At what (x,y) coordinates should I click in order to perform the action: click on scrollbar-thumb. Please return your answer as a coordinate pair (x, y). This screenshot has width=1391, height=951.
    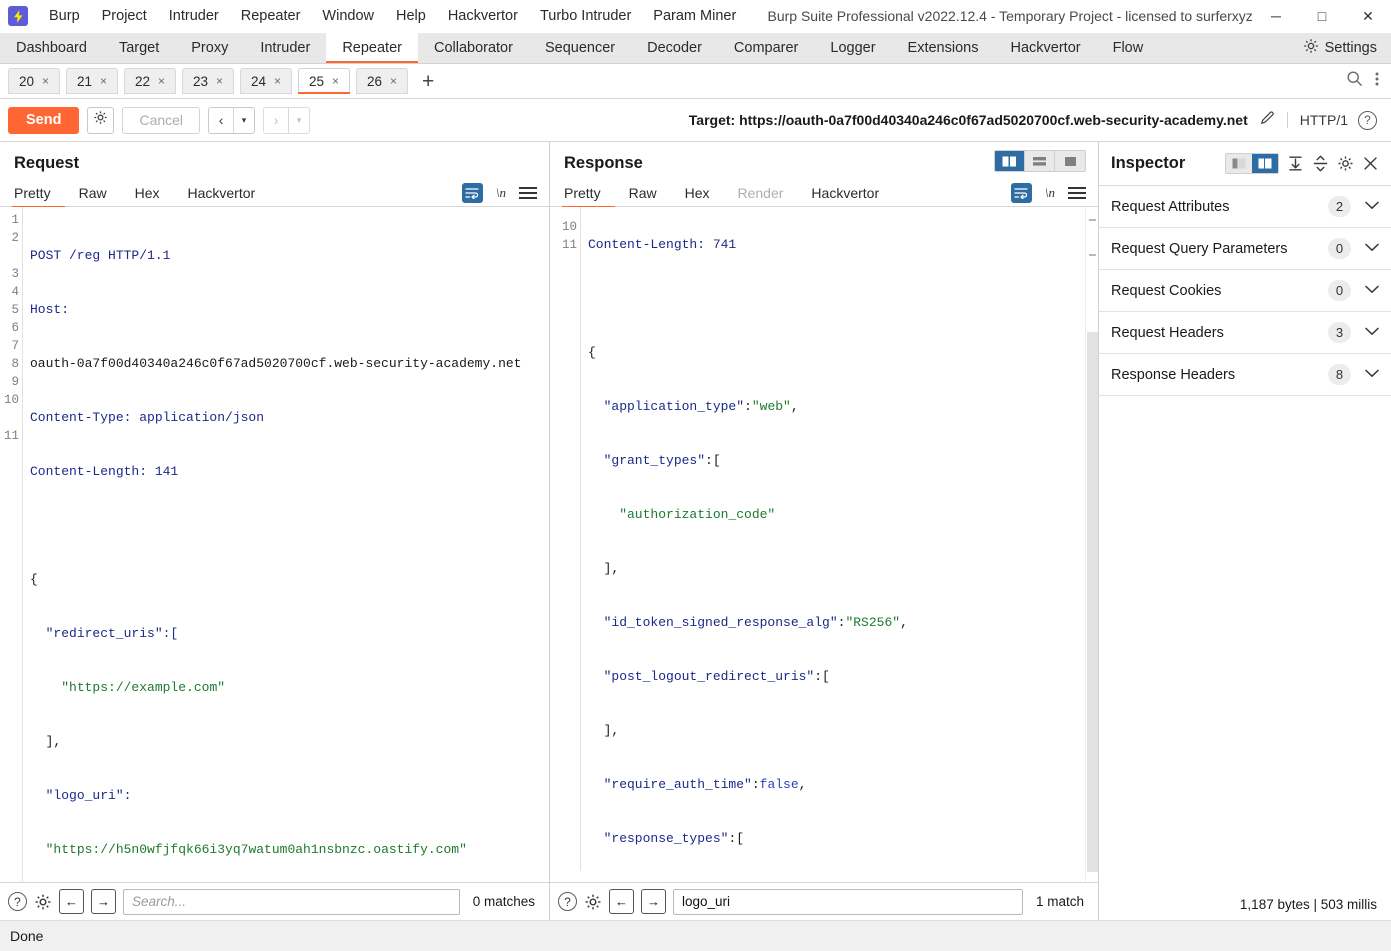
    Looking at the image, I should click on (1092, 602).